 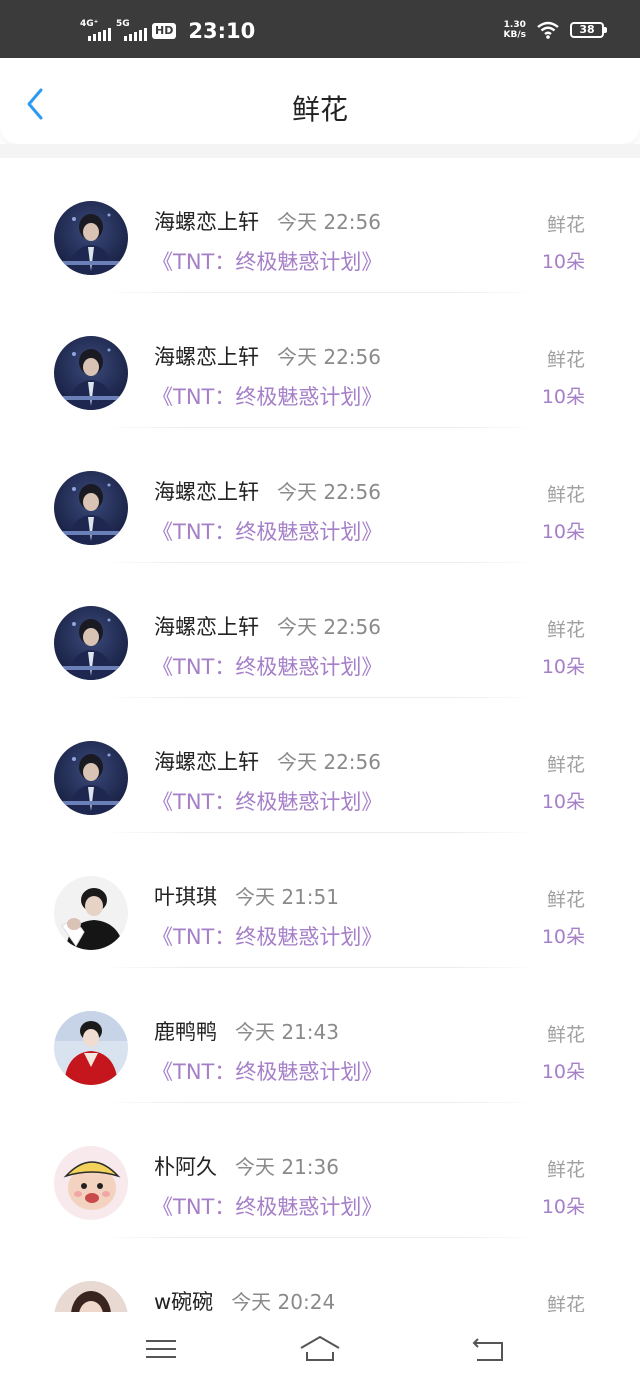 I want to click on header: 鲜花, so click(x=320, y=101).